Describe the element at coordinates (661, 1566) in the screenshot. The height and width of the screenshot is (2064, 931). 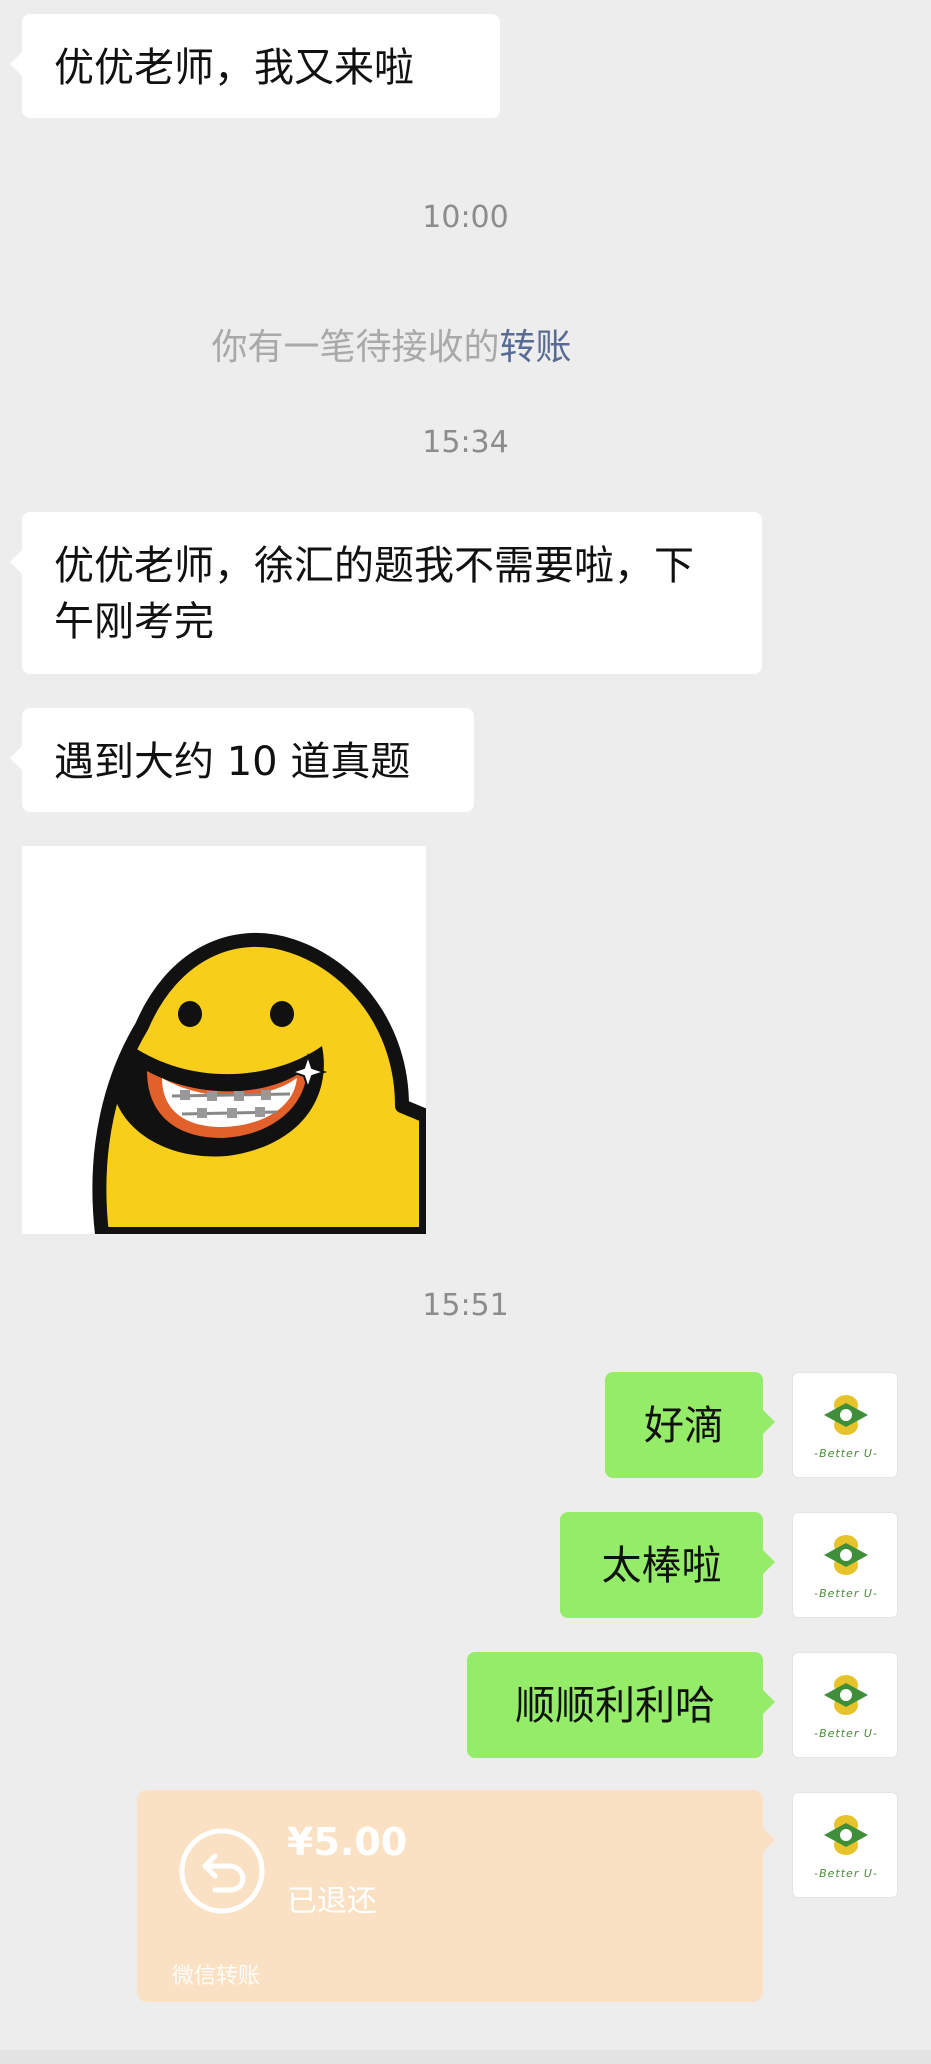
I see `message-text: 太棒啦` at that location.